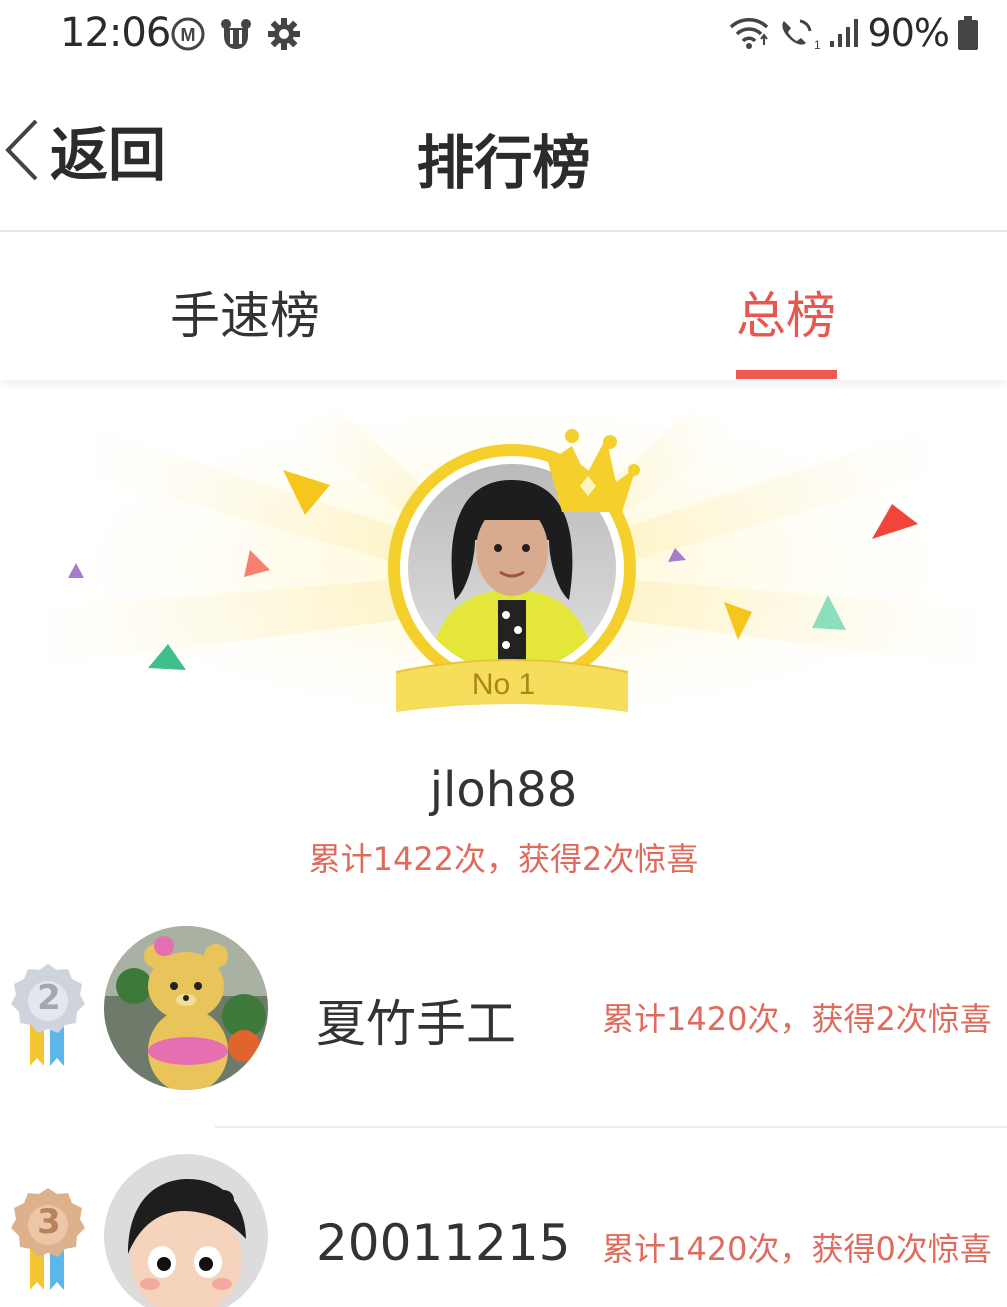 The width and height of the screenshot is (1007, 1307). I want to click on nav-bar: 返回 排行榜, so click(503, 156).